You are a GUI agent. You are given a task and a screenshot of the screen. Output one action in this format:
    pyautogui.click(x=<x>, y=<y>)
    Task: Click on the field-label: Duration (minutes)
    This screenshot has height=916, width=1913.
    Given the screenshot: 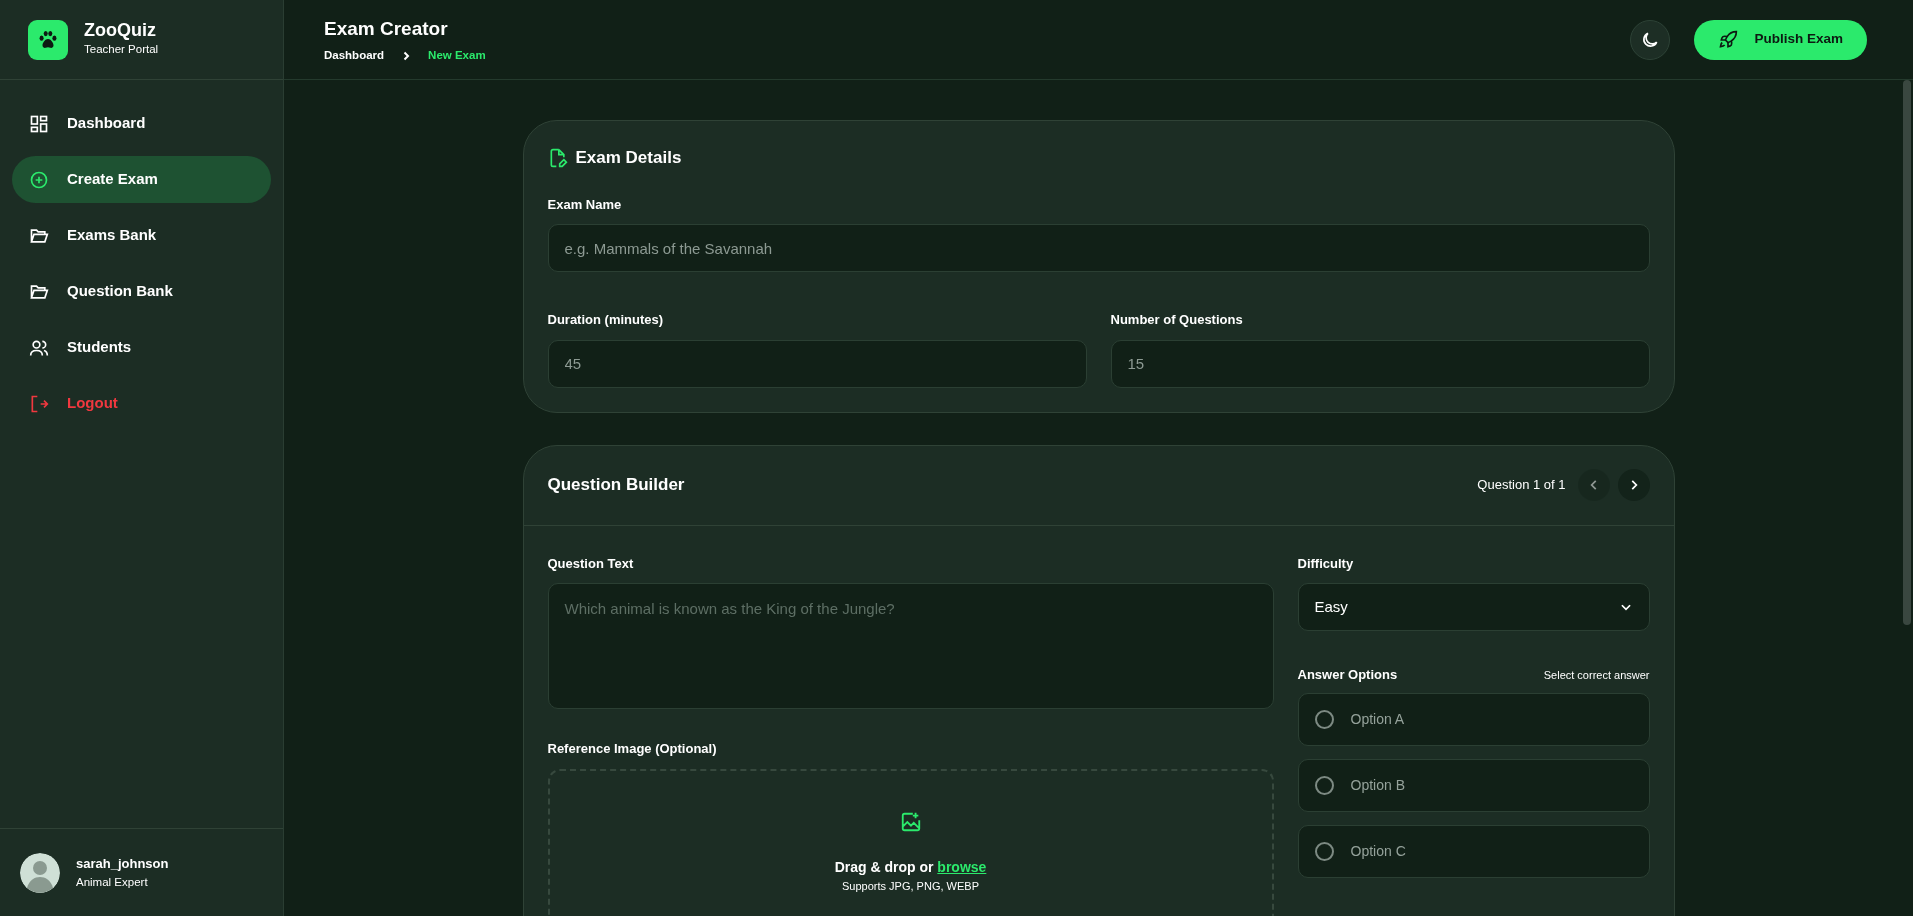 What is the action you would take?
    pyautogui.click(x=606, y=320)
    